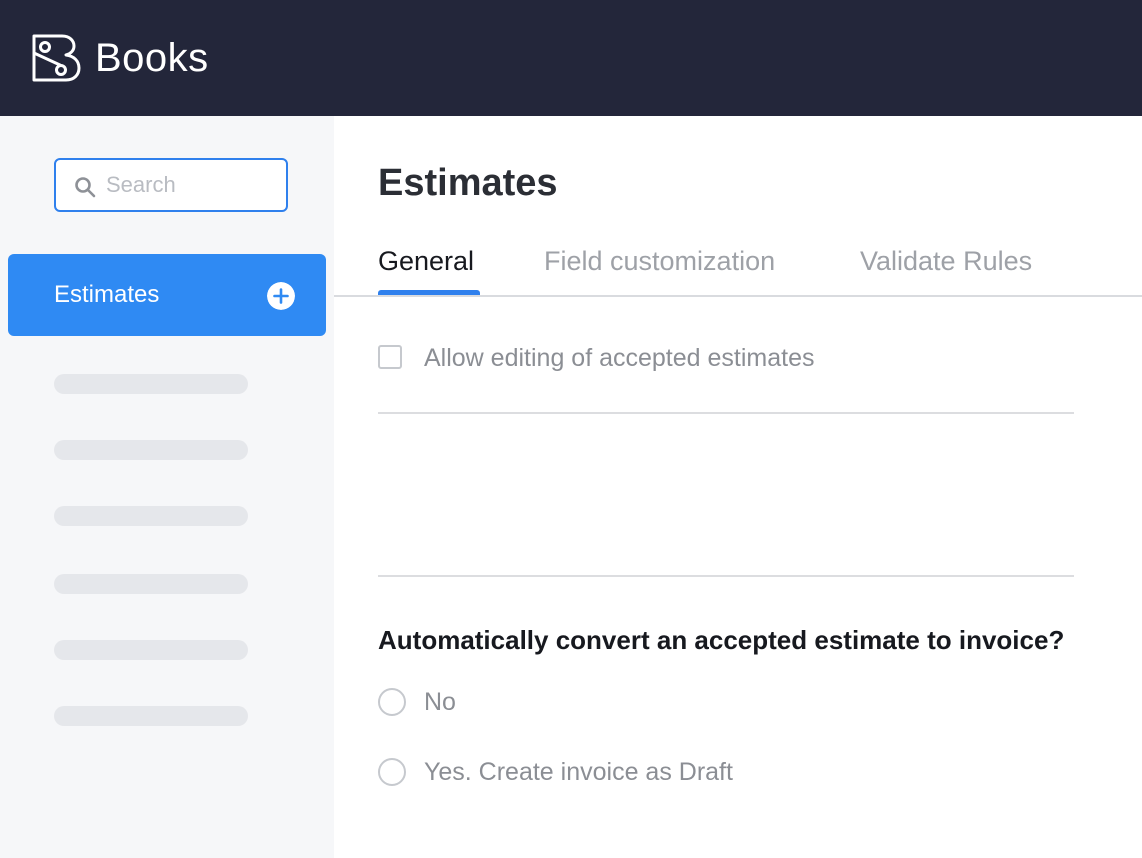  I want to click on app-title: Books, so click(152, 58).